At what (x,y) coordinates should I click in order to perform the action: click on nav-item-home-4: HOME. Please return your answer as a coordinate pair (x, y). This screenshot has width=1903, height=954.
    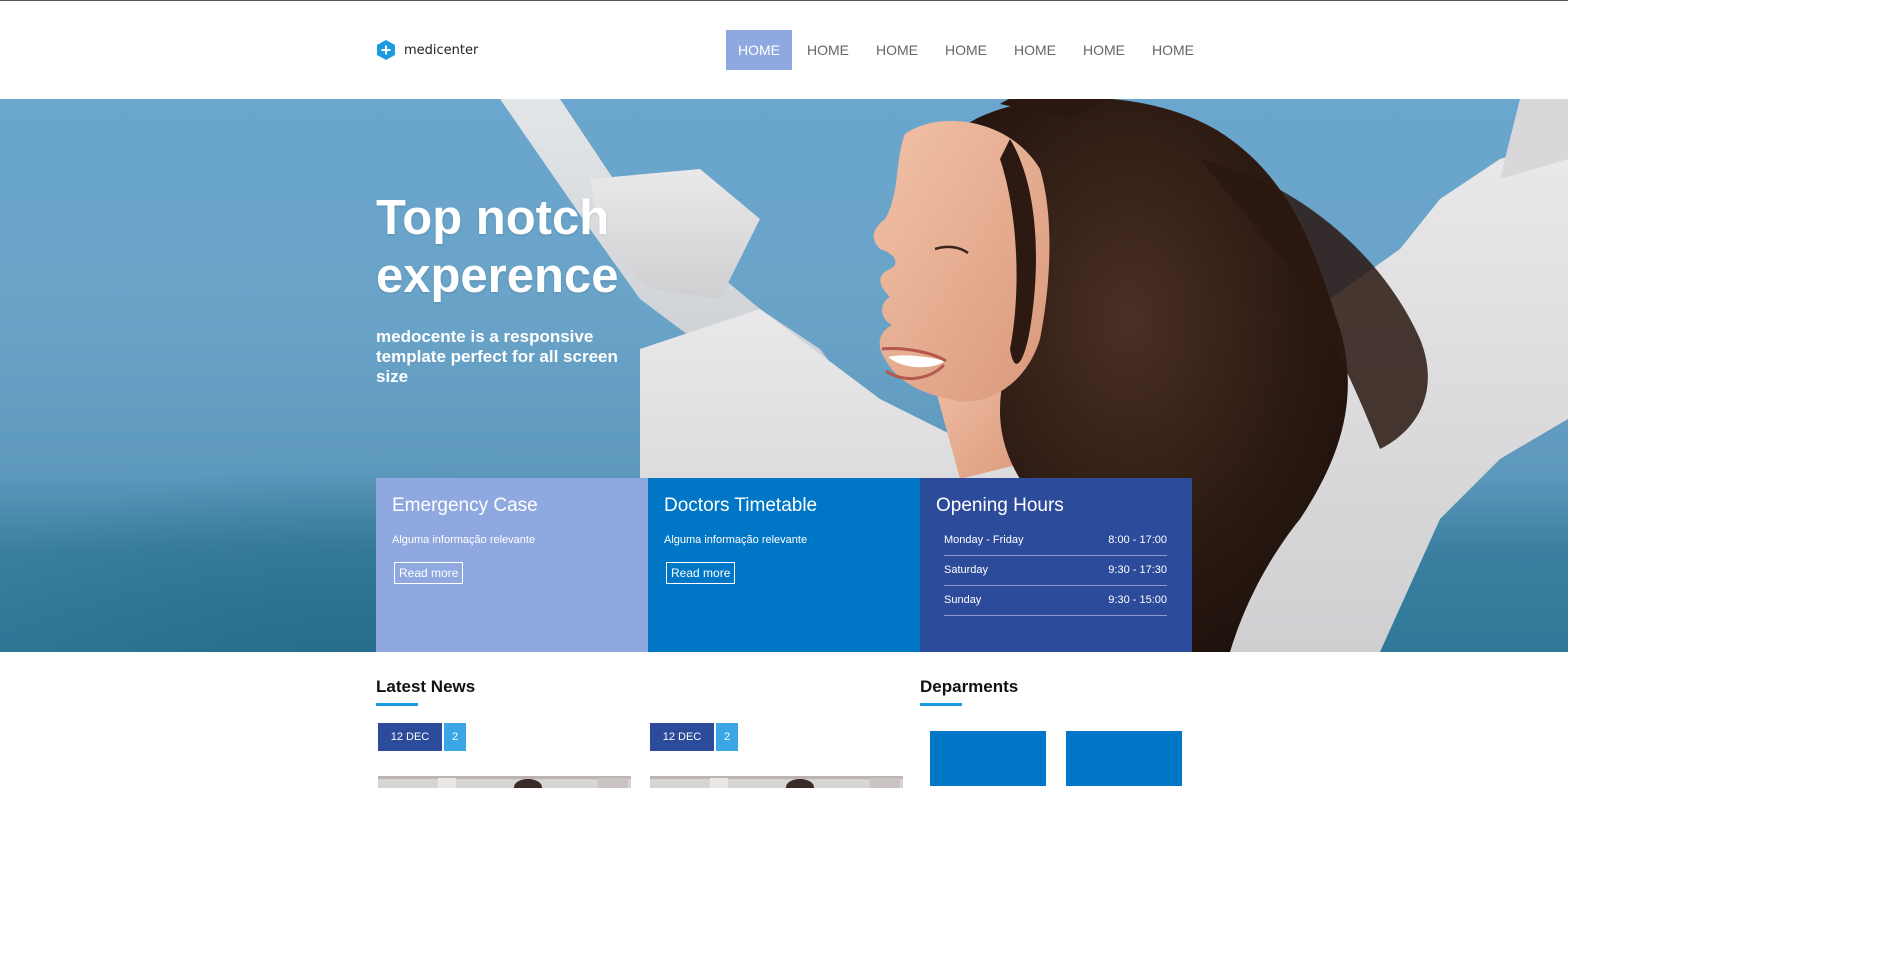
    Looking at the image, I should click on (966, 50).